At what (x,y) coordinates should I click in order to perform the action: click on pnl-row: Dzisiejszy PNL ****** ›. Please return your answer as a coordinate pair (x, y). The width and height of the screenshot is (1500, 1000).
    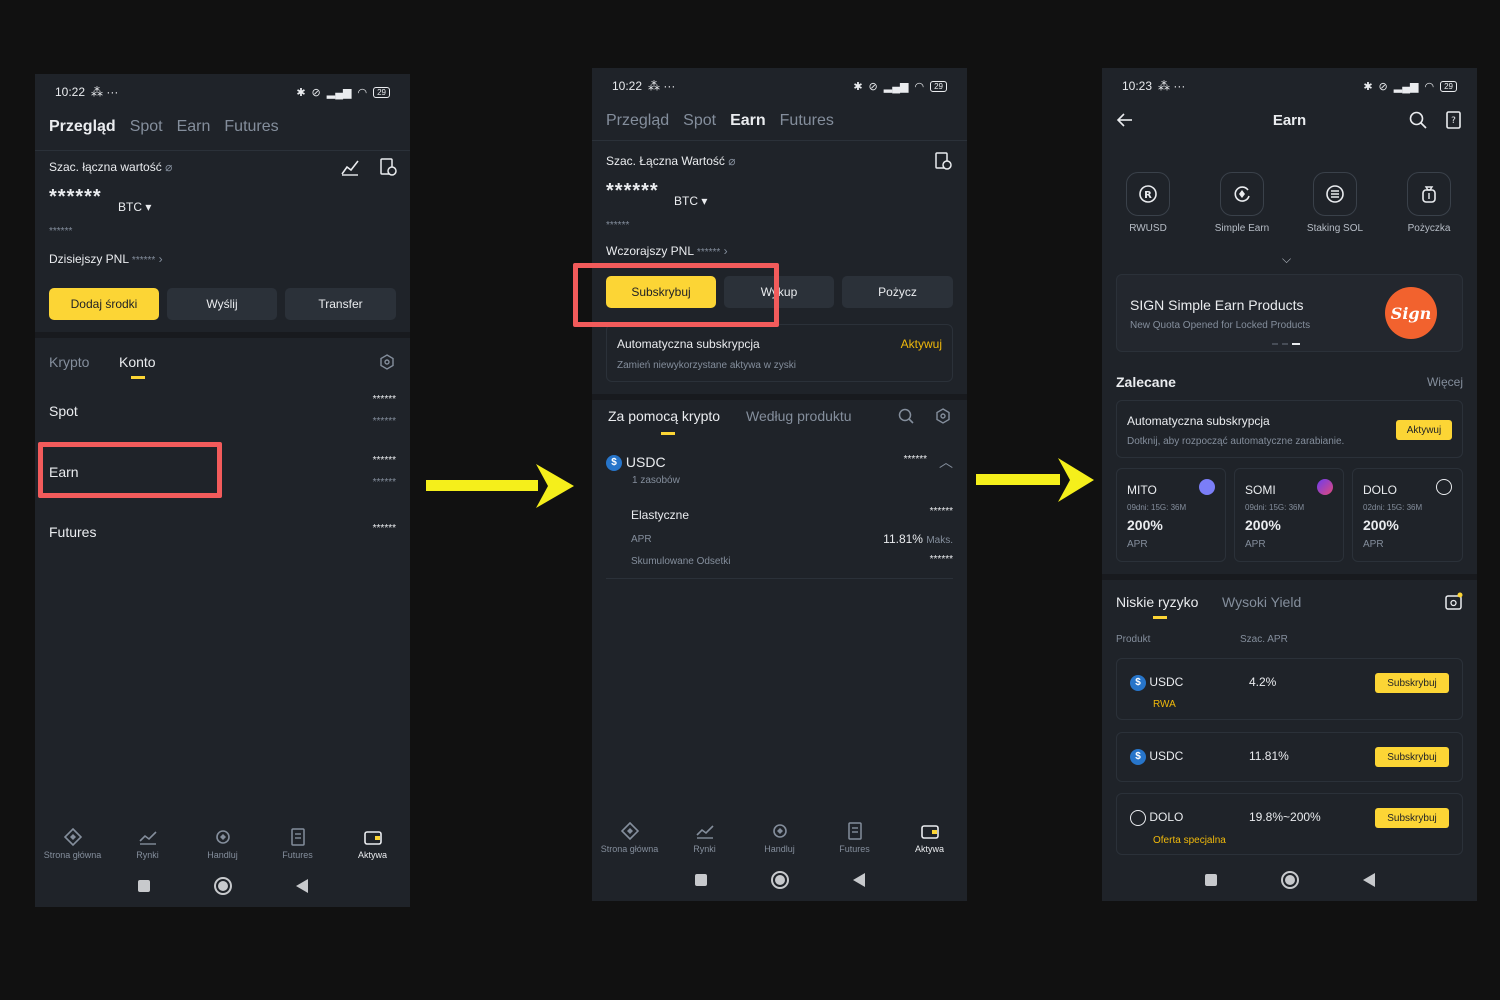
    Looking at the image, I should click on (106, 259).